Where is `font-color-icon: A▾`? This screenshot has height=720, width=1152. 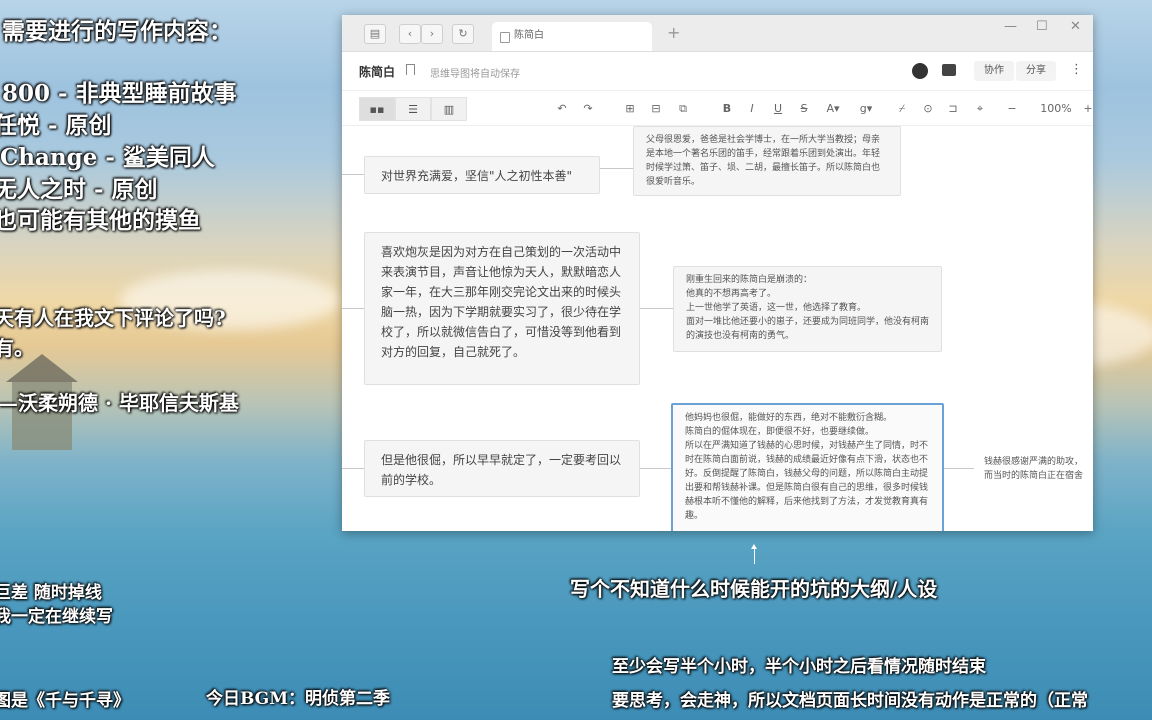
font-color-icon: A▾ is located at coordinates (833, 109).